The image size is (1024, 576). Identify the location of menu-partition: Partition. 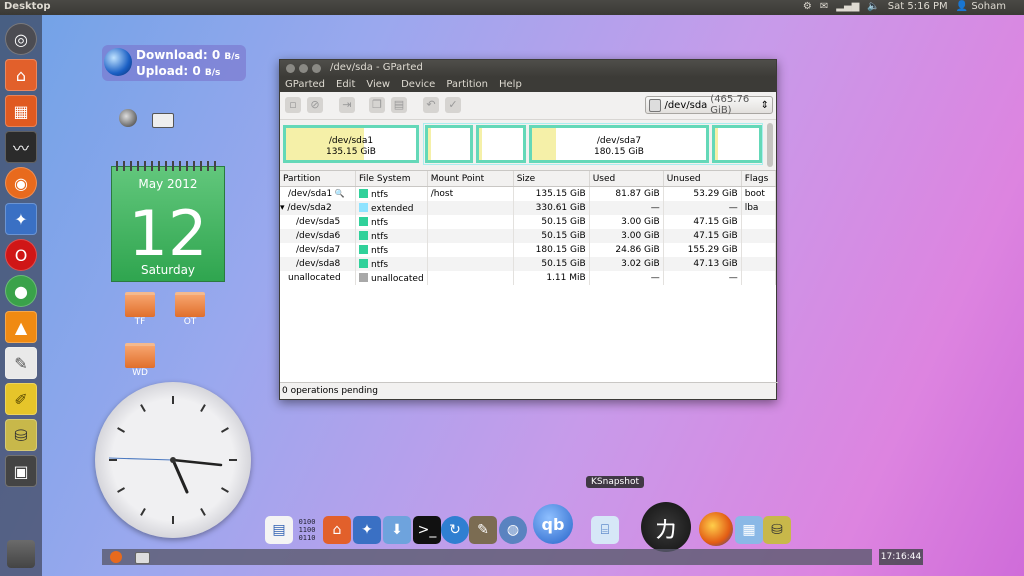
(467, 84).